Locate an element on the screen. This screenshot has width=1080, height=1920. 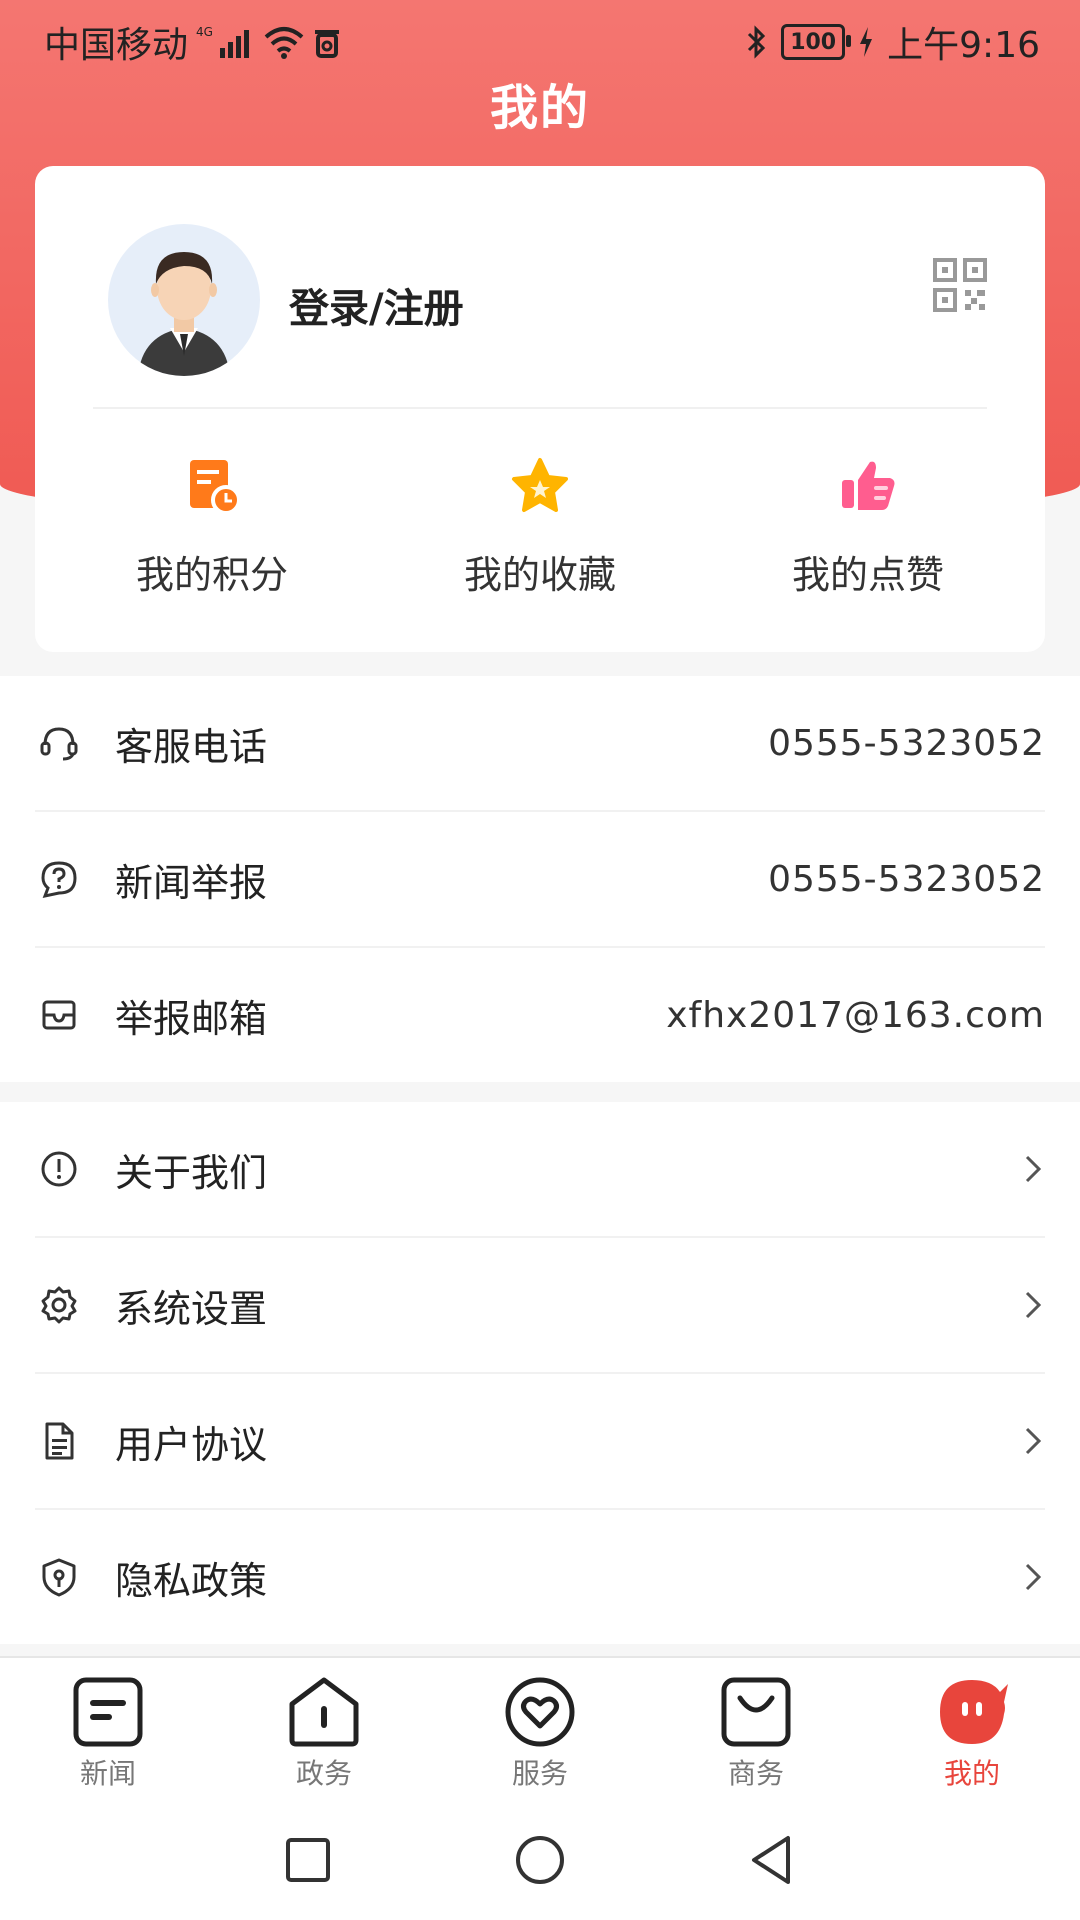
card-divider is located at coordinates (540, 408).